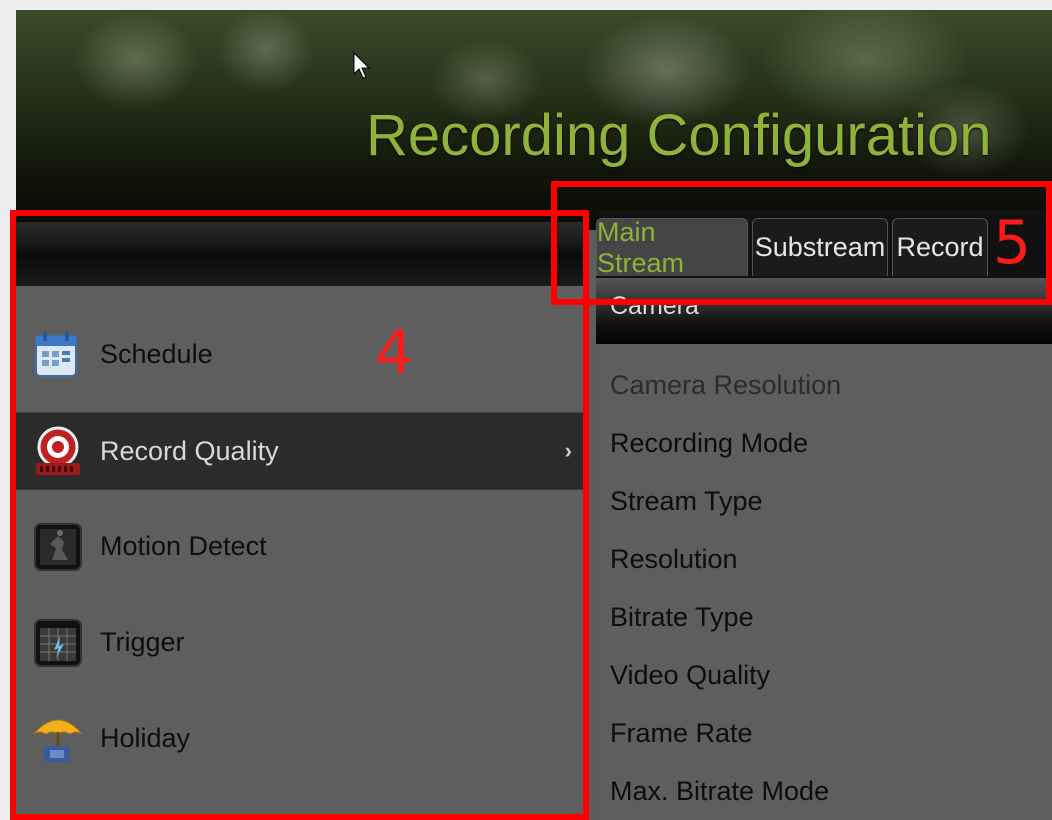 The width and height of the screenshot is (1052, 820). Describe the element at coordinates (1012, 243) in the screenshot. I see `annotation-number-tabs: 5` at that location.